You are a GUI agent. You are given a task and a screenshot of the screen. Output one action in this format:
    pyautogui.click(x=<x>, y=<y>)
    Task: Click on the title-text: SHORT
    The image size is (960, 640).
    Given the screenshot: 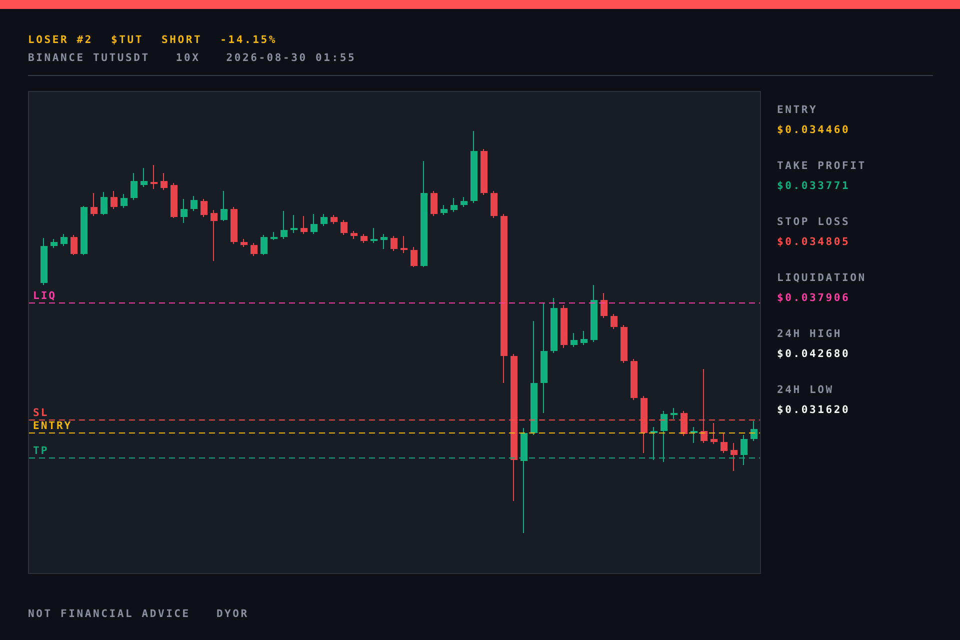 What is the action you would take?
    pyautogui.click(x=181, y=40)
    